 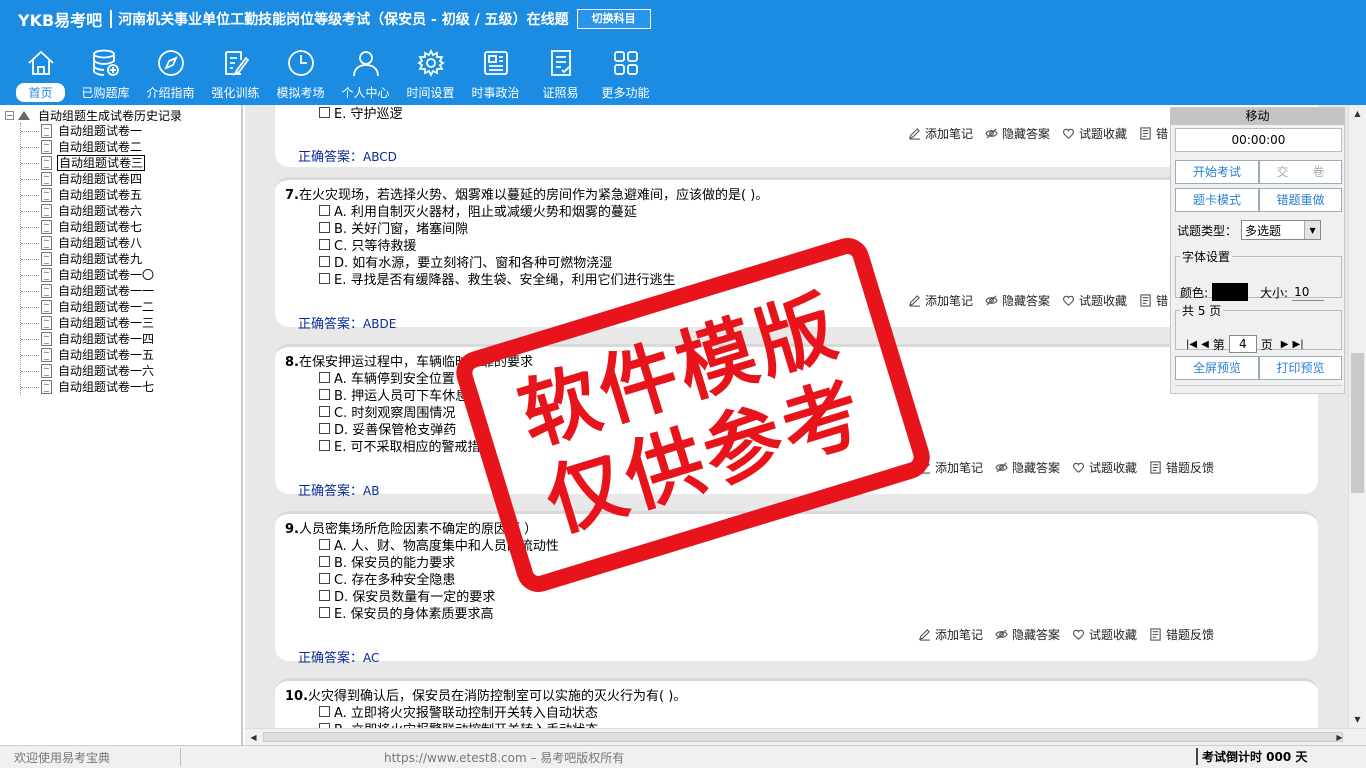 What do you see at coordinates (458, 724) in the screenshot?
I see `option-b: B. 立即将火灾报警联动控制开关转入手动状态` at bounding box center [458, 724].